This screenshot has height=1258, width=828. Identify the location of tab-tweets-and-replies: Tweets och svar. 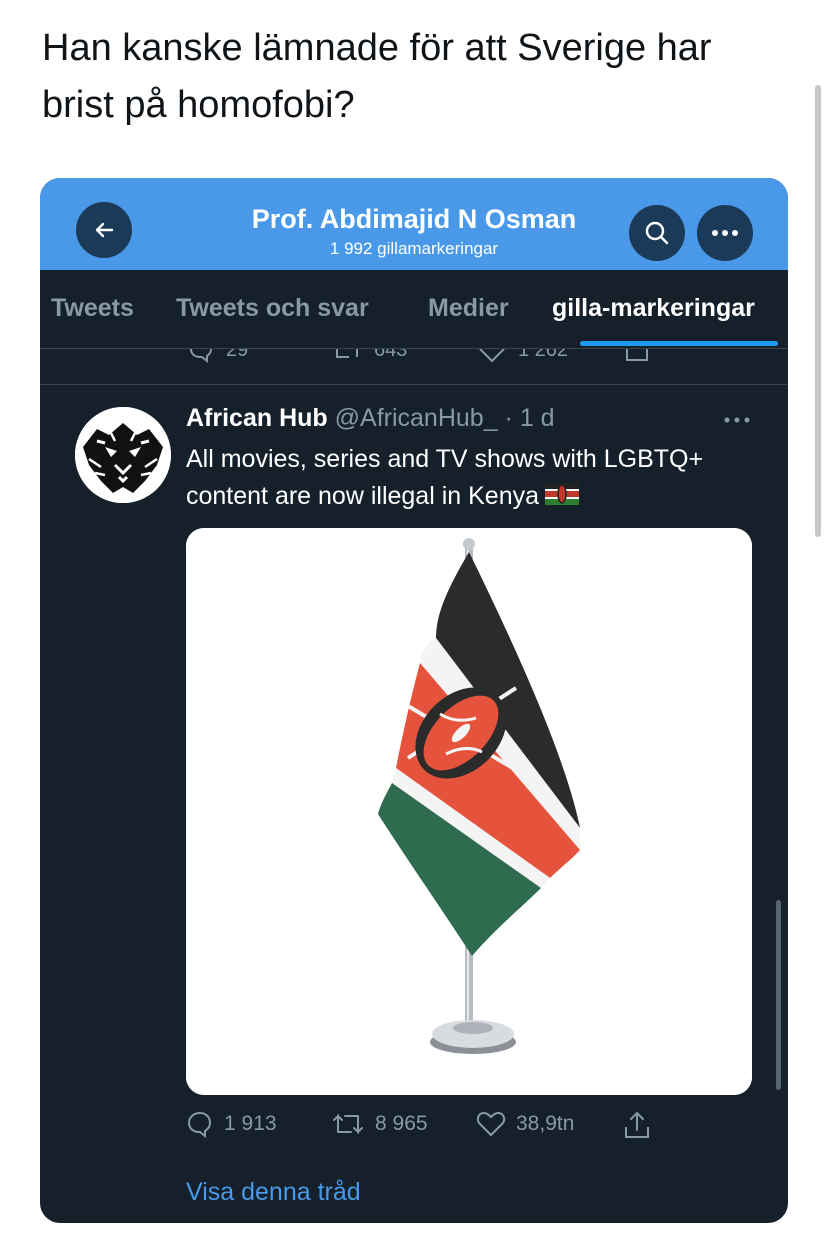
(272, 308).